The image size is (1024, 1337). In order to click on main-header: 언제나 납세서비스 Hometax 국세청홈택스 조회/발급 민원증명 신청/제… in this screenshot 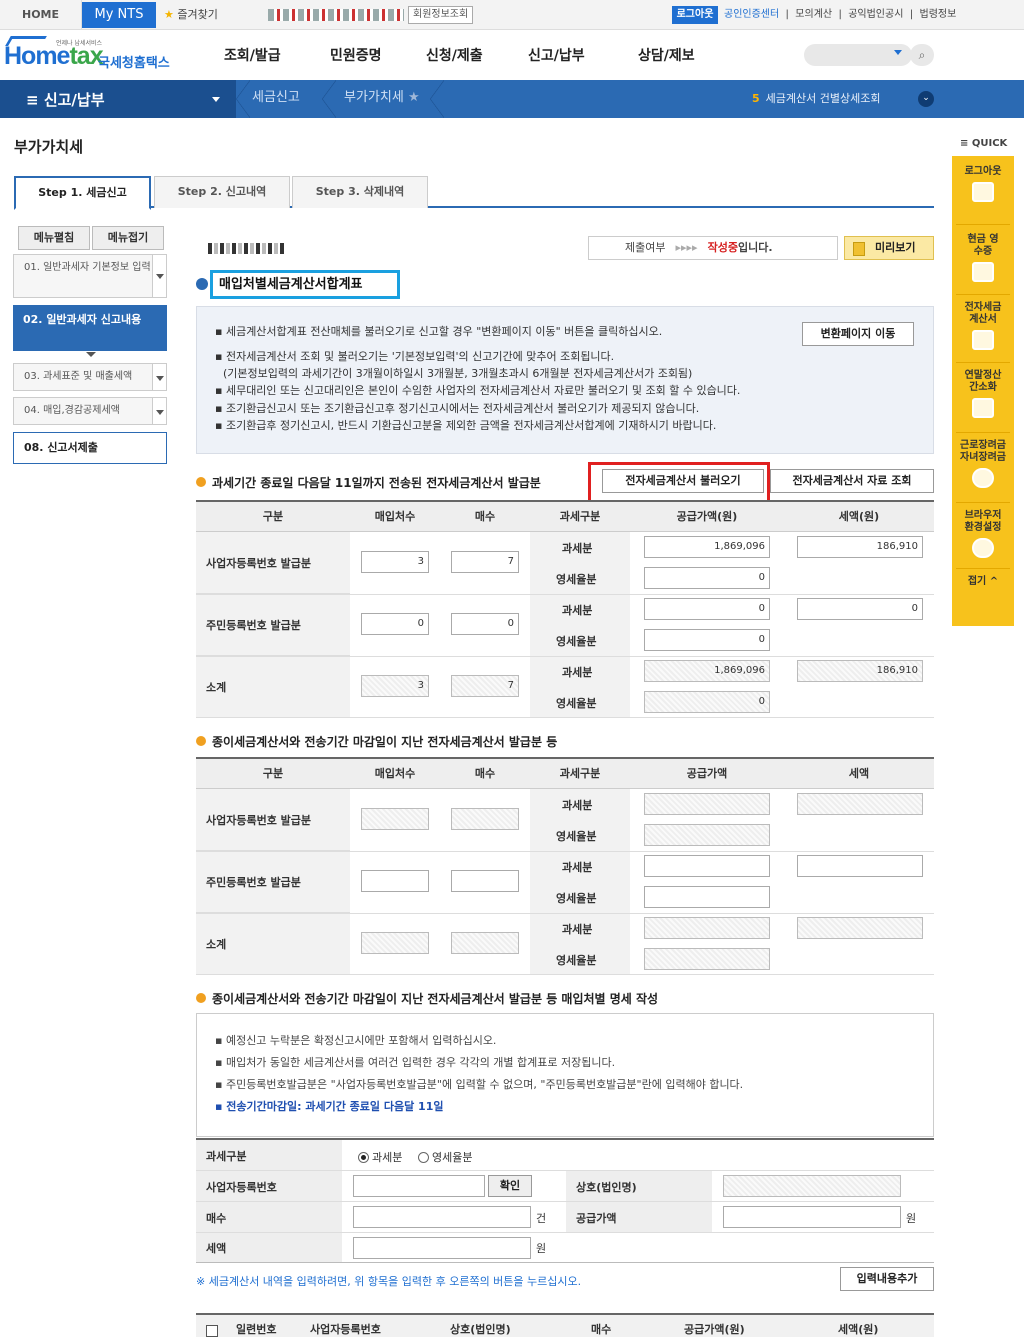, I will do `click(512, 55)`.